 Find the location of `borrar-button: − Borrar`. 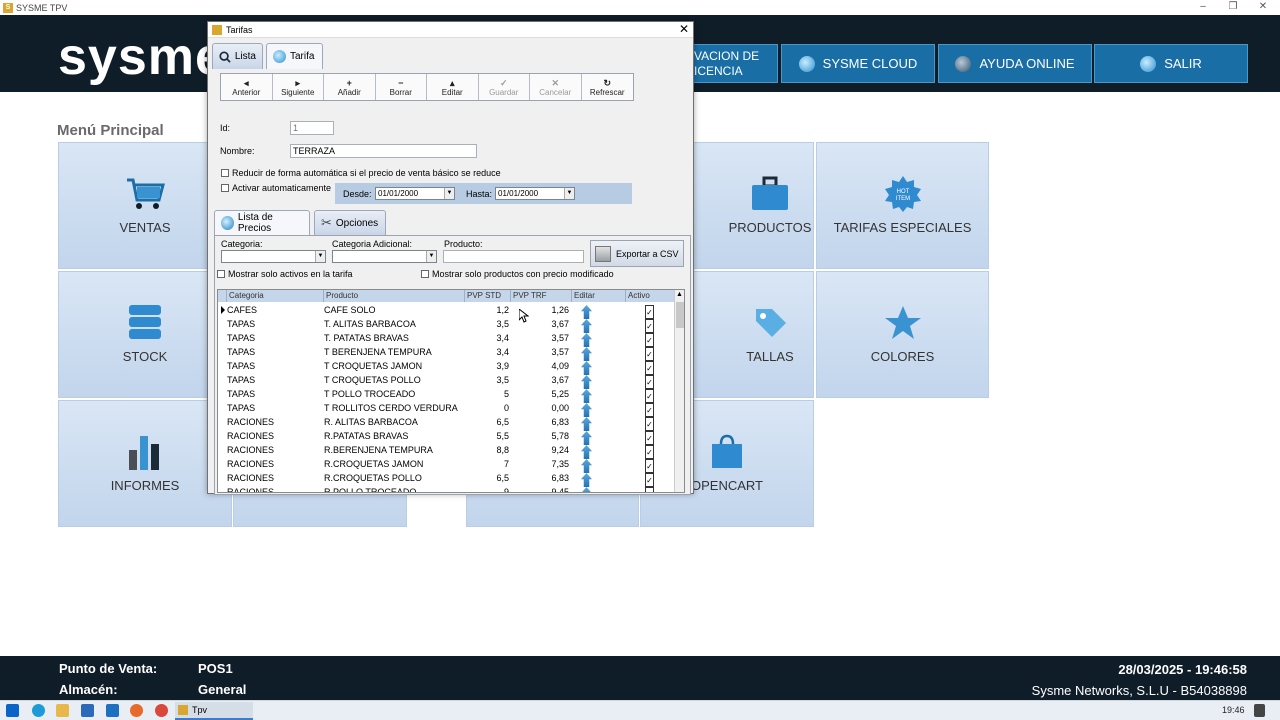

borrar-button: − Borrar is located at coordinates (401, 87).